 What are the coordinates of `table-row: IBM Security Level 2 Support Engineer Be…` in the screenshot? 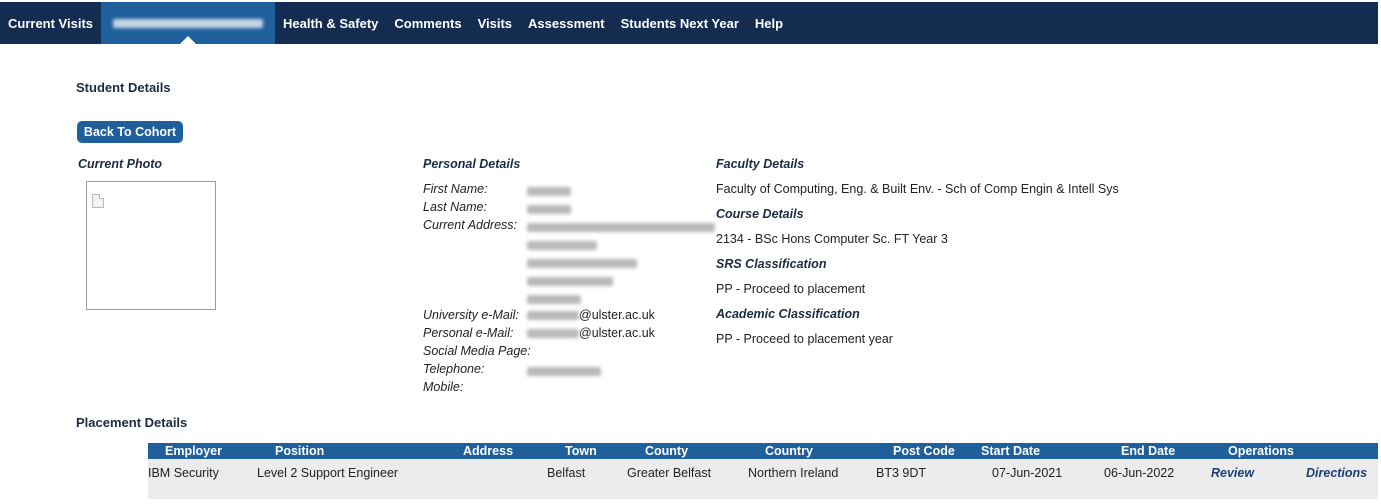 It's located at (763, 479).